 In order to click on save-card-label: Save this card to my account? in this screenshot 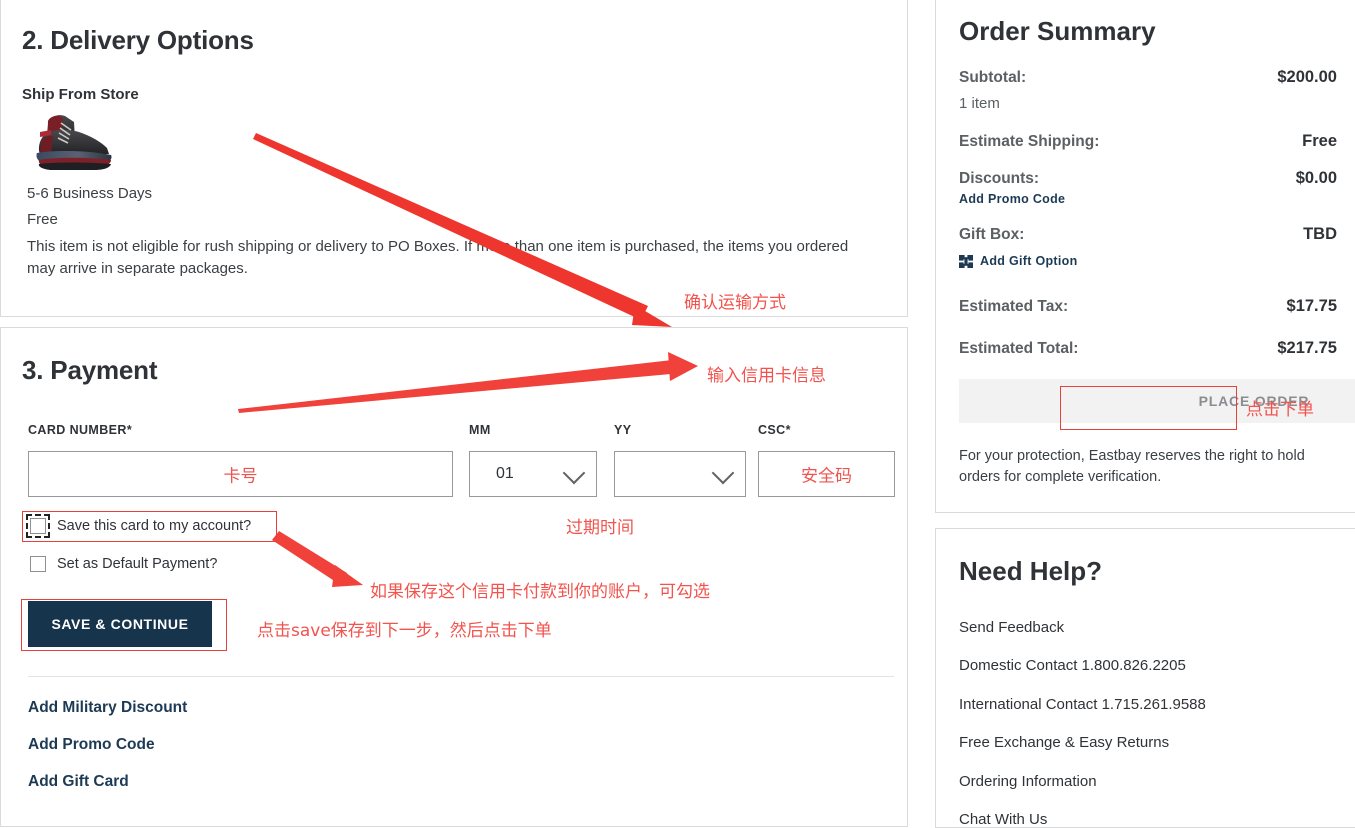, I will do `click(154, 526)`.